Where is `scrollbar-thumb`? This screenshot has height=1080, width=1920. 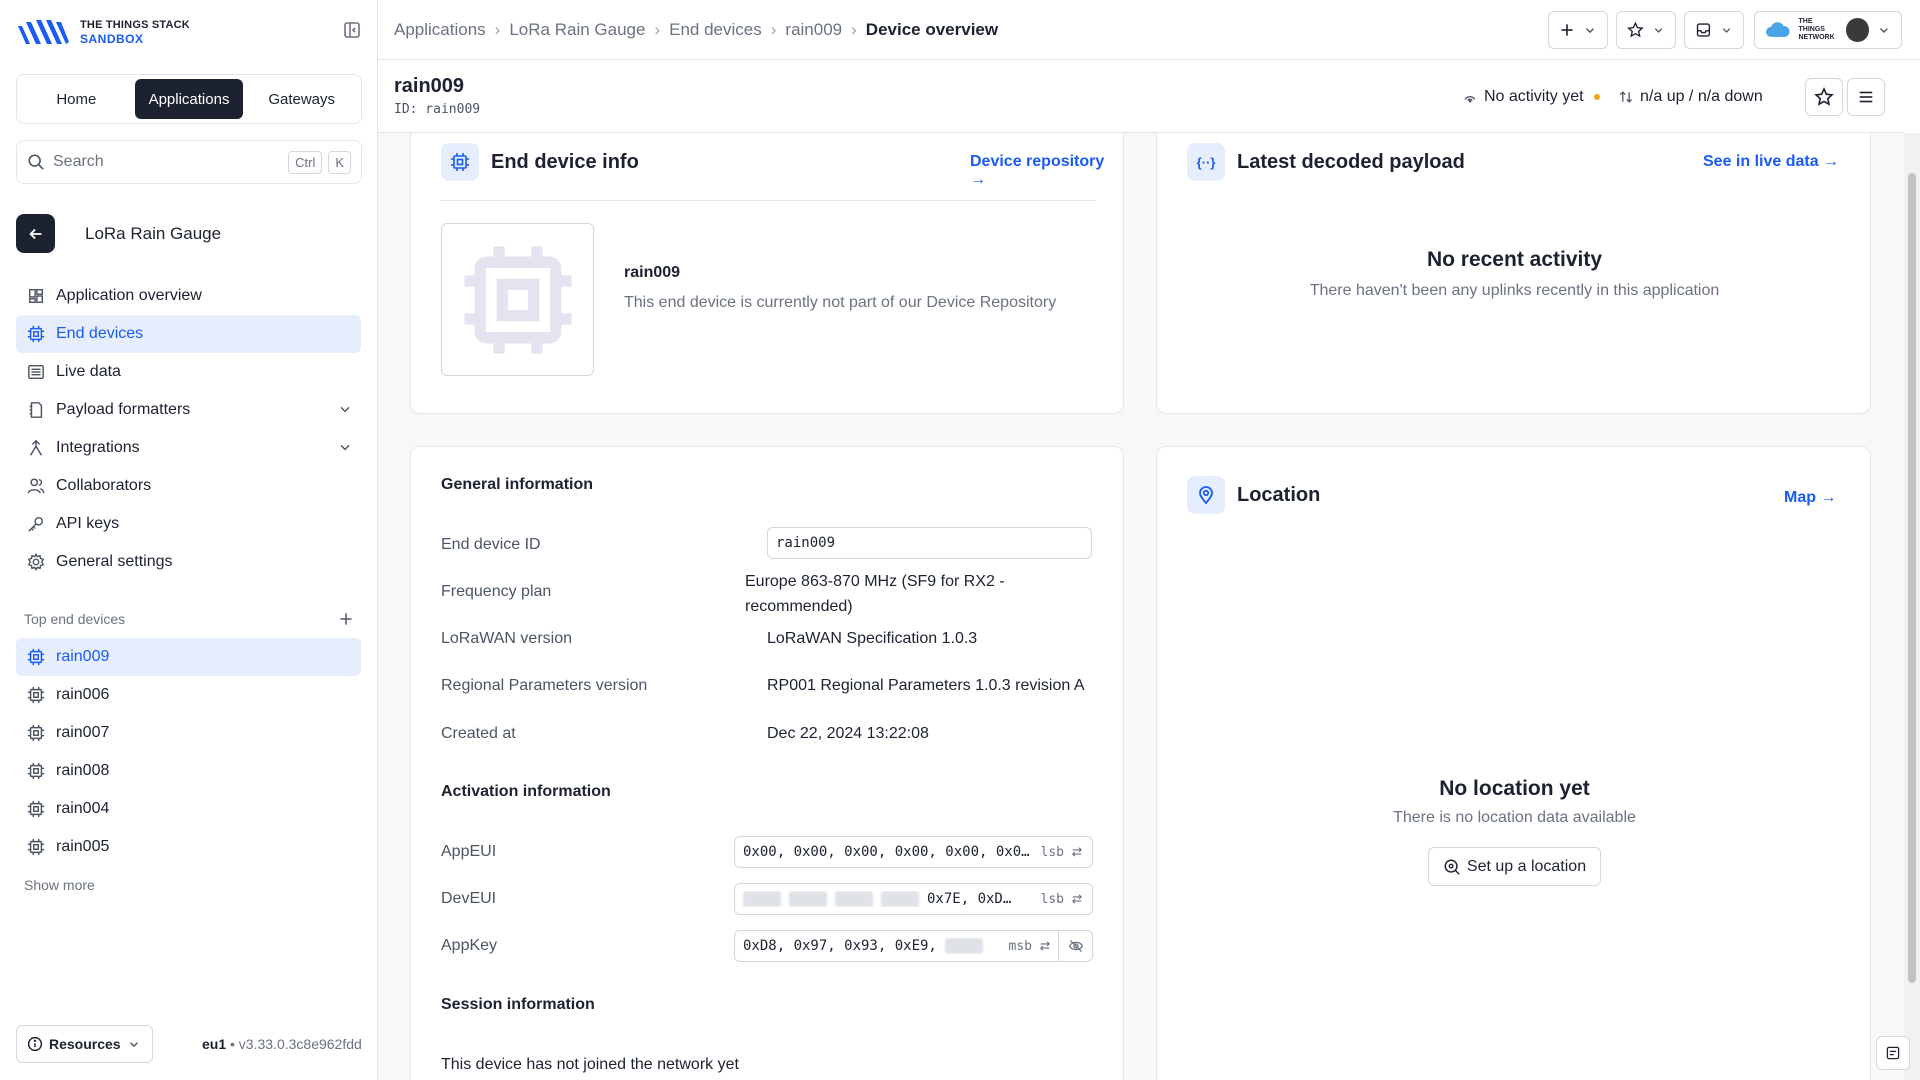
scrollbar-thumb is located at coordinates (1912, 578).